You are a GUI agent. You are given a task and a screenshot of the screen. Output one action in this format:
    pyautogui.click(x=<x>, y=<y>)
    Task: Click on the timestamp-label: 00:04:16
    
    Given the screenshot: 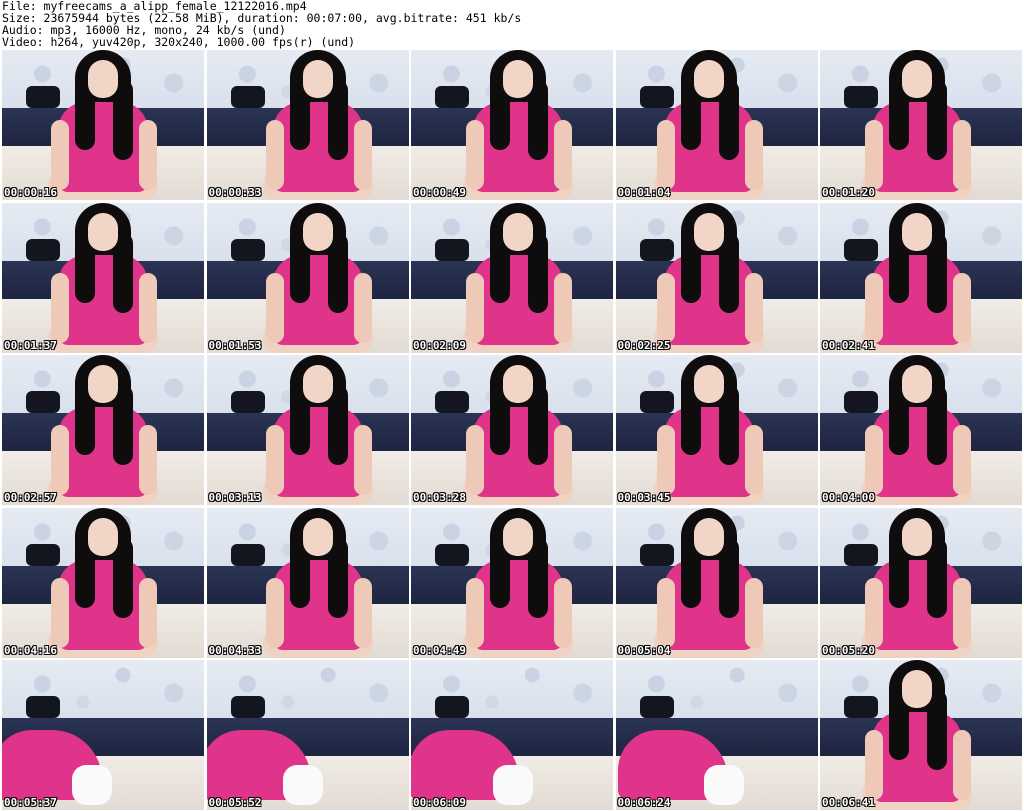 What is the action you would take?
    pyautogui.click(x=30, y=650)
    